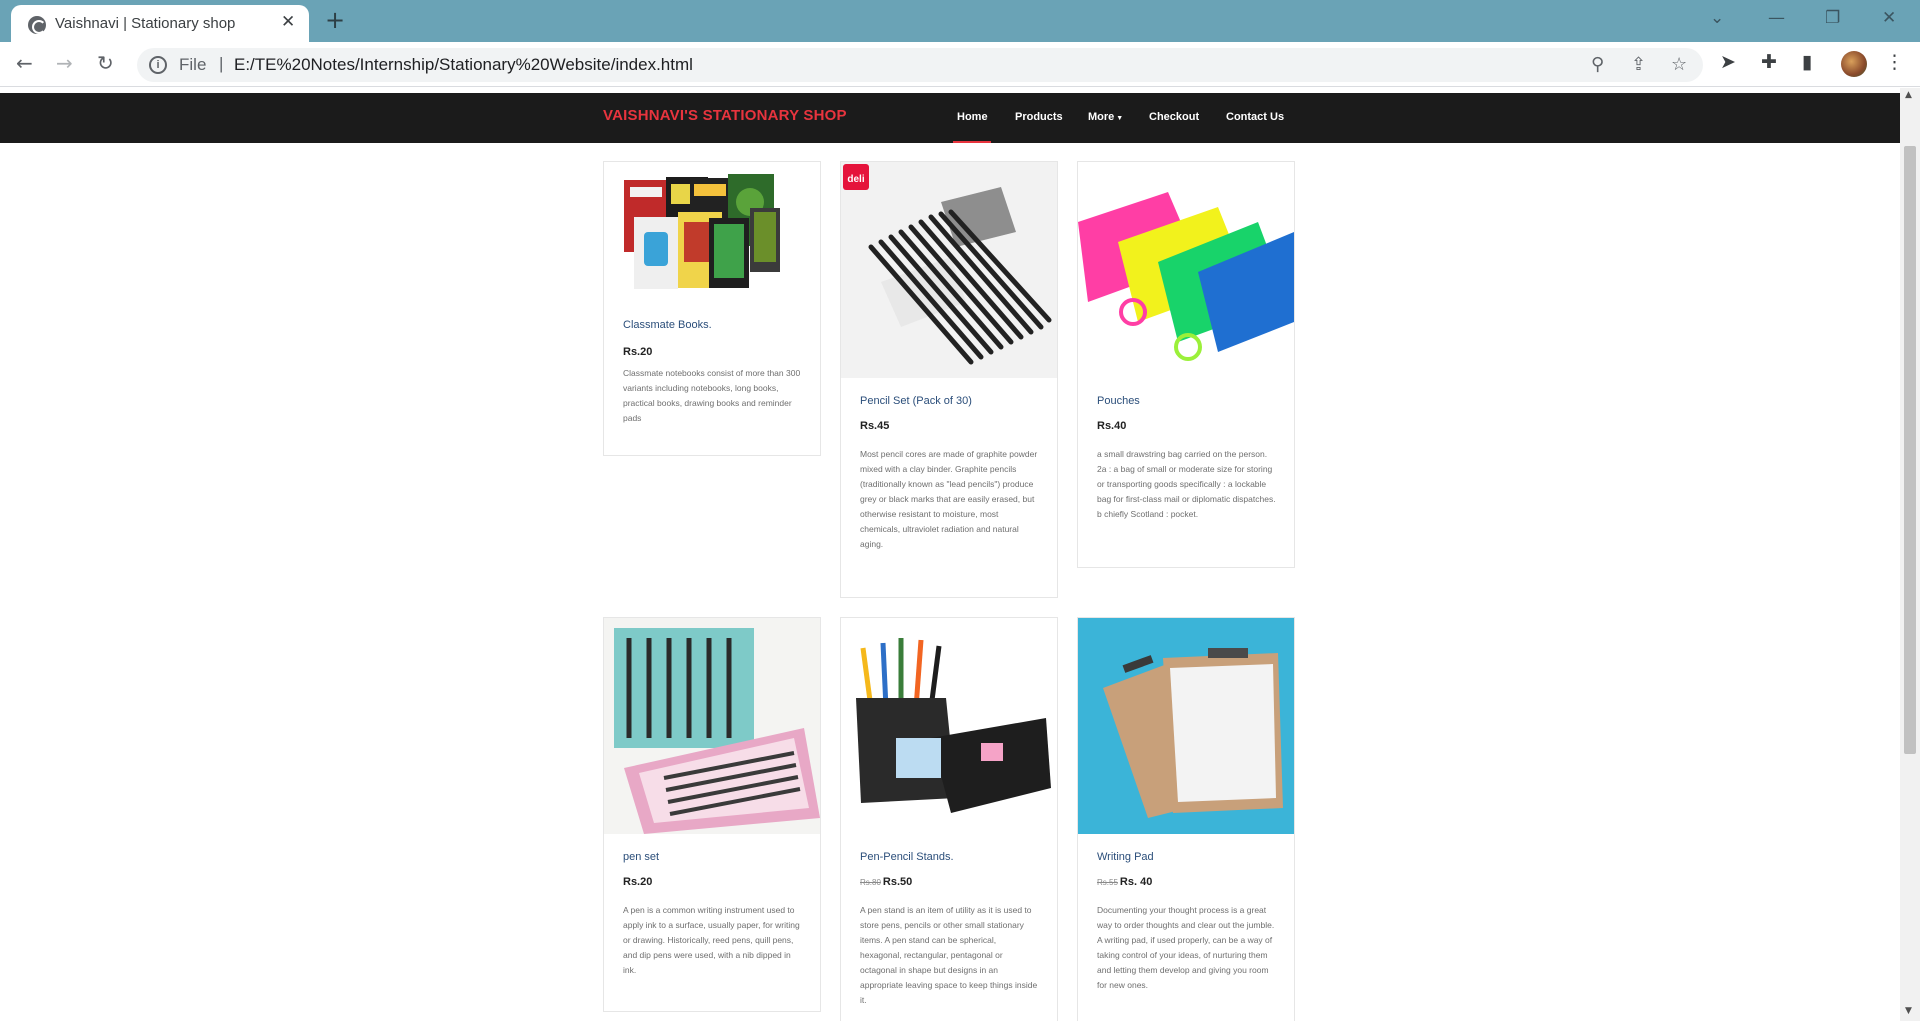 The image size is (1920, 1021). What do you see at coordinates (949, 726) in the screenshot?
I see `product-image-pen-stand` at bounding box center [949, 726].